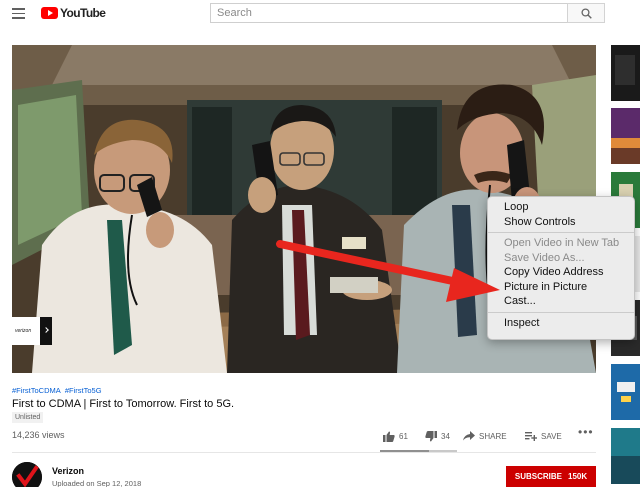 The width and height of the screenshot is (640, 487). Describe the element at coordinates (562, 243) in the screenshot. I see `ctx-open-video-new-tab: Open Video in New Tab` at that location.